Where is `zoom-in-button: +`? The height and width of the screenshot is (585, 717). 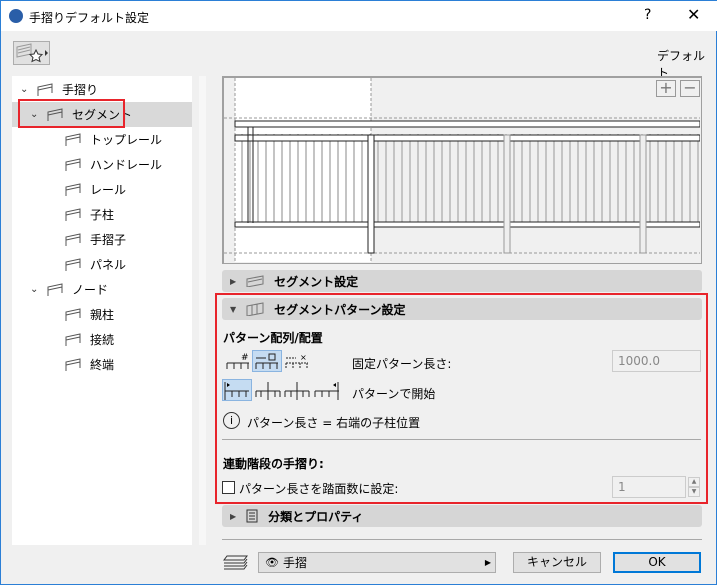 zoom-in-button: + is located at coordinates (666, 88).